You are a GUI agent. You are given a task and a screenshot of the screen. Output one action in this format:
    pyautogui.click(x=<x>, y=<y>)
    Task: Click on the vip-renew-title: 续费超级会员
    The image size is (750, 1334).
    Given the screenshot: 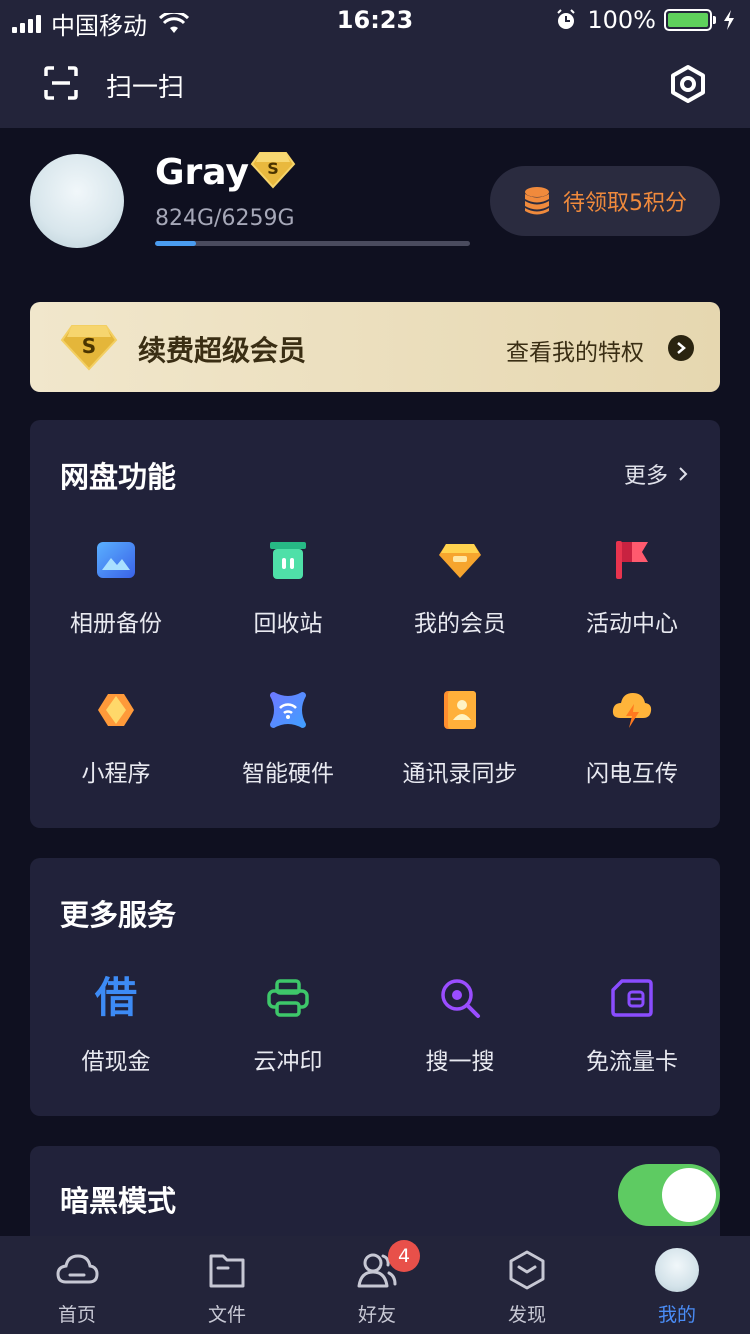 What is the action you would take?
    pyautogui.click(x=222, y=350)
    